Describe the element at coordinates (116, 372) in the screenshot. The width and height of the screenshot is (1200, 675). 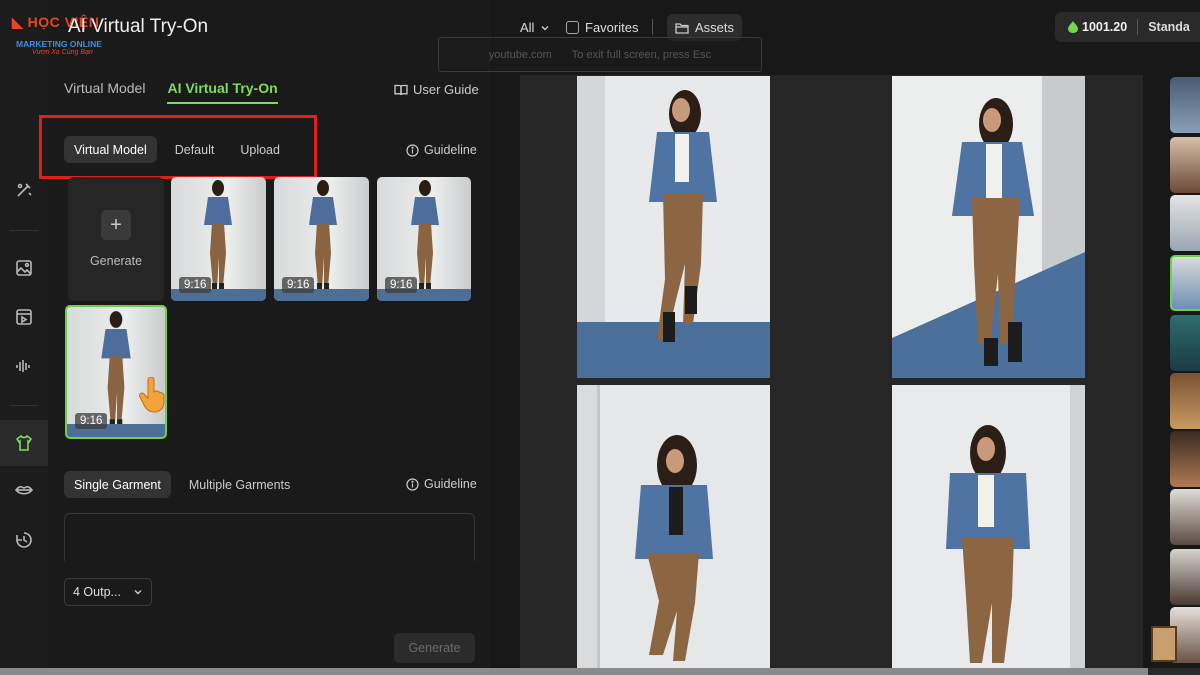
I see `model-thumb-selected: 9:16` at that location.